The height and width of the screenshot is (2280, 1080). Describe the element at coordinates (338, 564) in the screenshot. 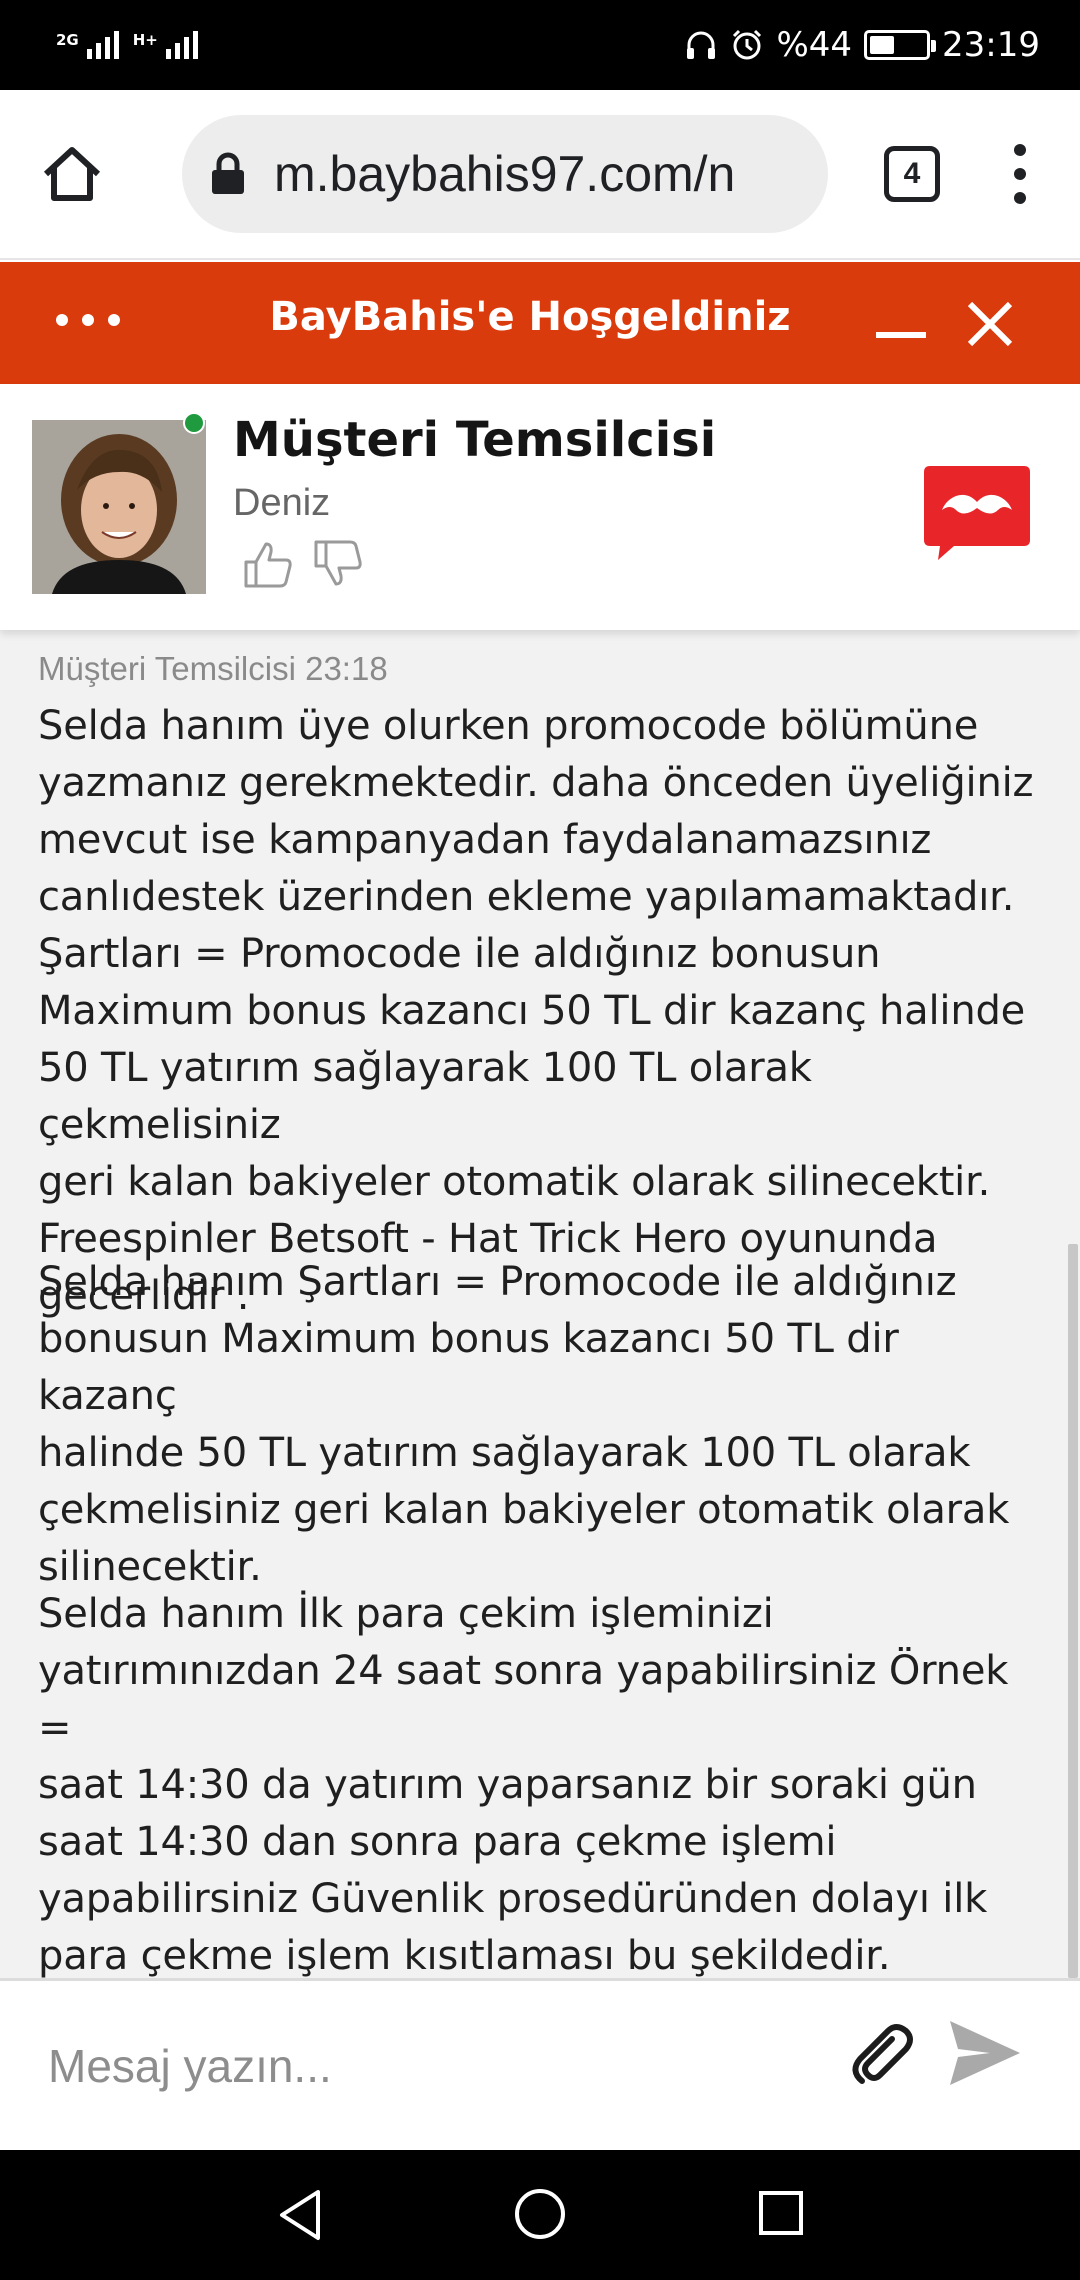

I see `thumbs-down-icon` at that location.